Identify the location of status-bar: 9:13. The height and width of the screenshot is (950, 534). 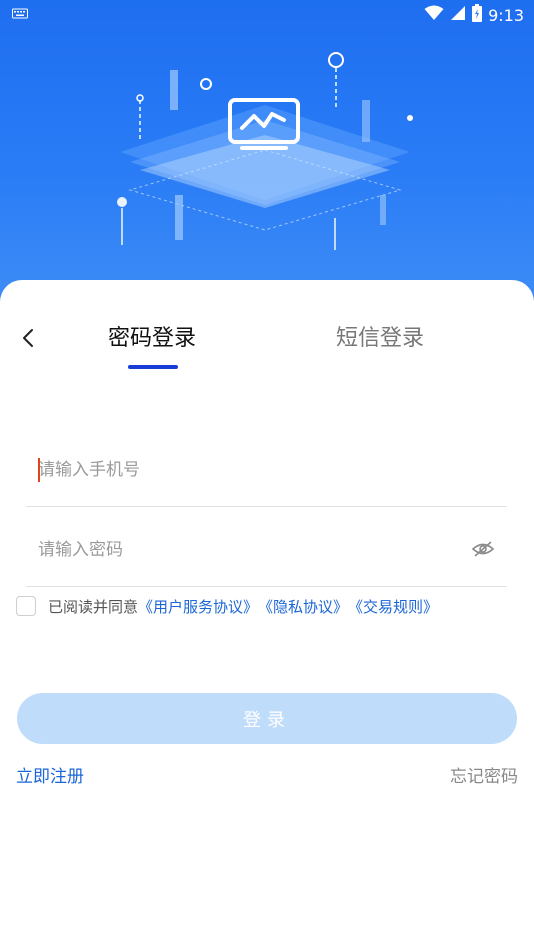
(267, 14).